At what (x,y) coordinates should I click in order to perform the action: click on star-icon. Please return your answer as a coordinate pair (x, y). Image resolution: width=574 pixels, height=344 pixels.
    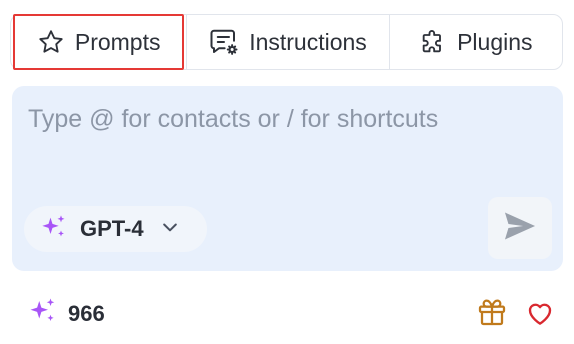
    Looking at the image, I should click on (51, 42).